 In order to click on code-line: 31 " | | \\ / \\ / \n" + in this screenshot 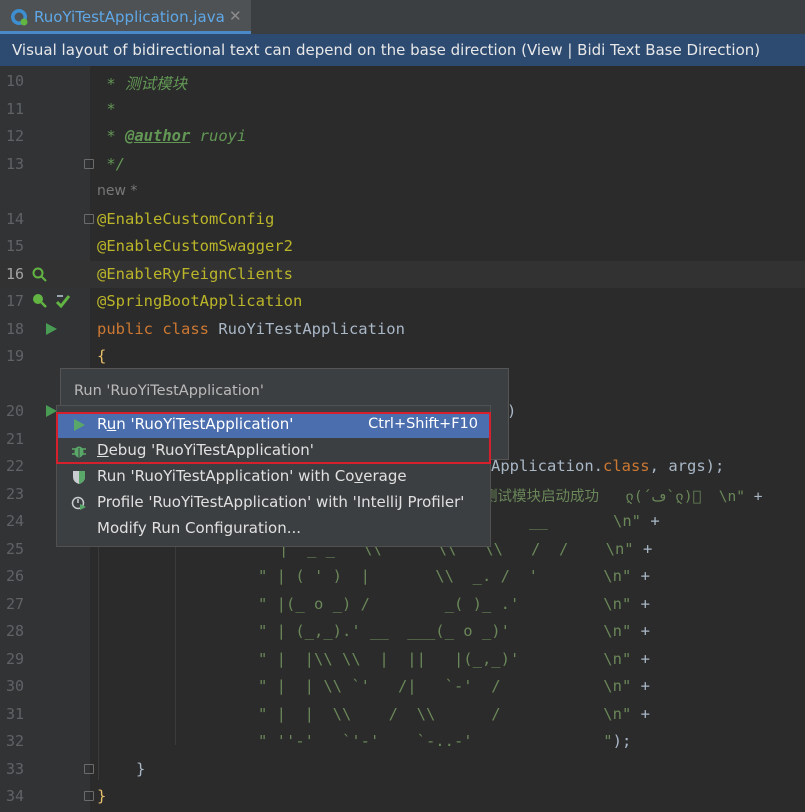, I will do `click(402, 714)`.